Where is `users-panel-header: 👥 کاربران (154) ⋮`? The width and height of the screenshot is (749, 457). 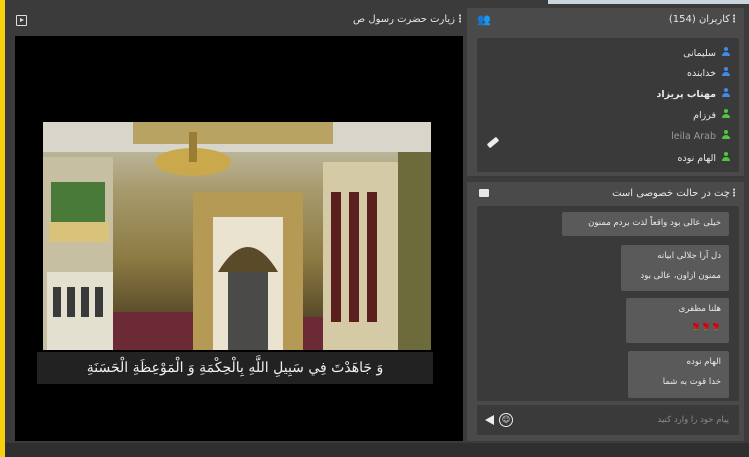 users-panel-header: 👥 کاربران (154) ⋮ is located at coordinates (605, 20).